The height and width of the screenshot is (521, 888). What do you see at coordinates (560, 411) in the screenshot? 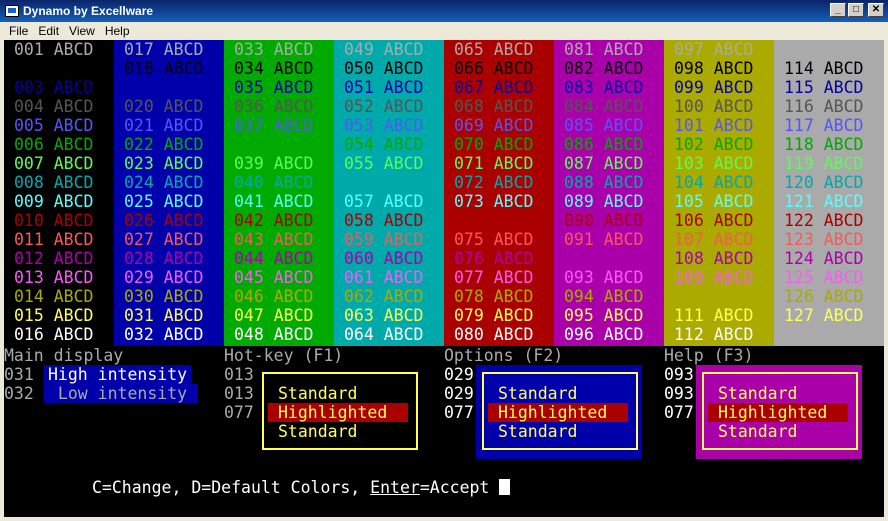
I see `options-preview-box: Standard Highlighted Standard` at bounding box center [560, 411].